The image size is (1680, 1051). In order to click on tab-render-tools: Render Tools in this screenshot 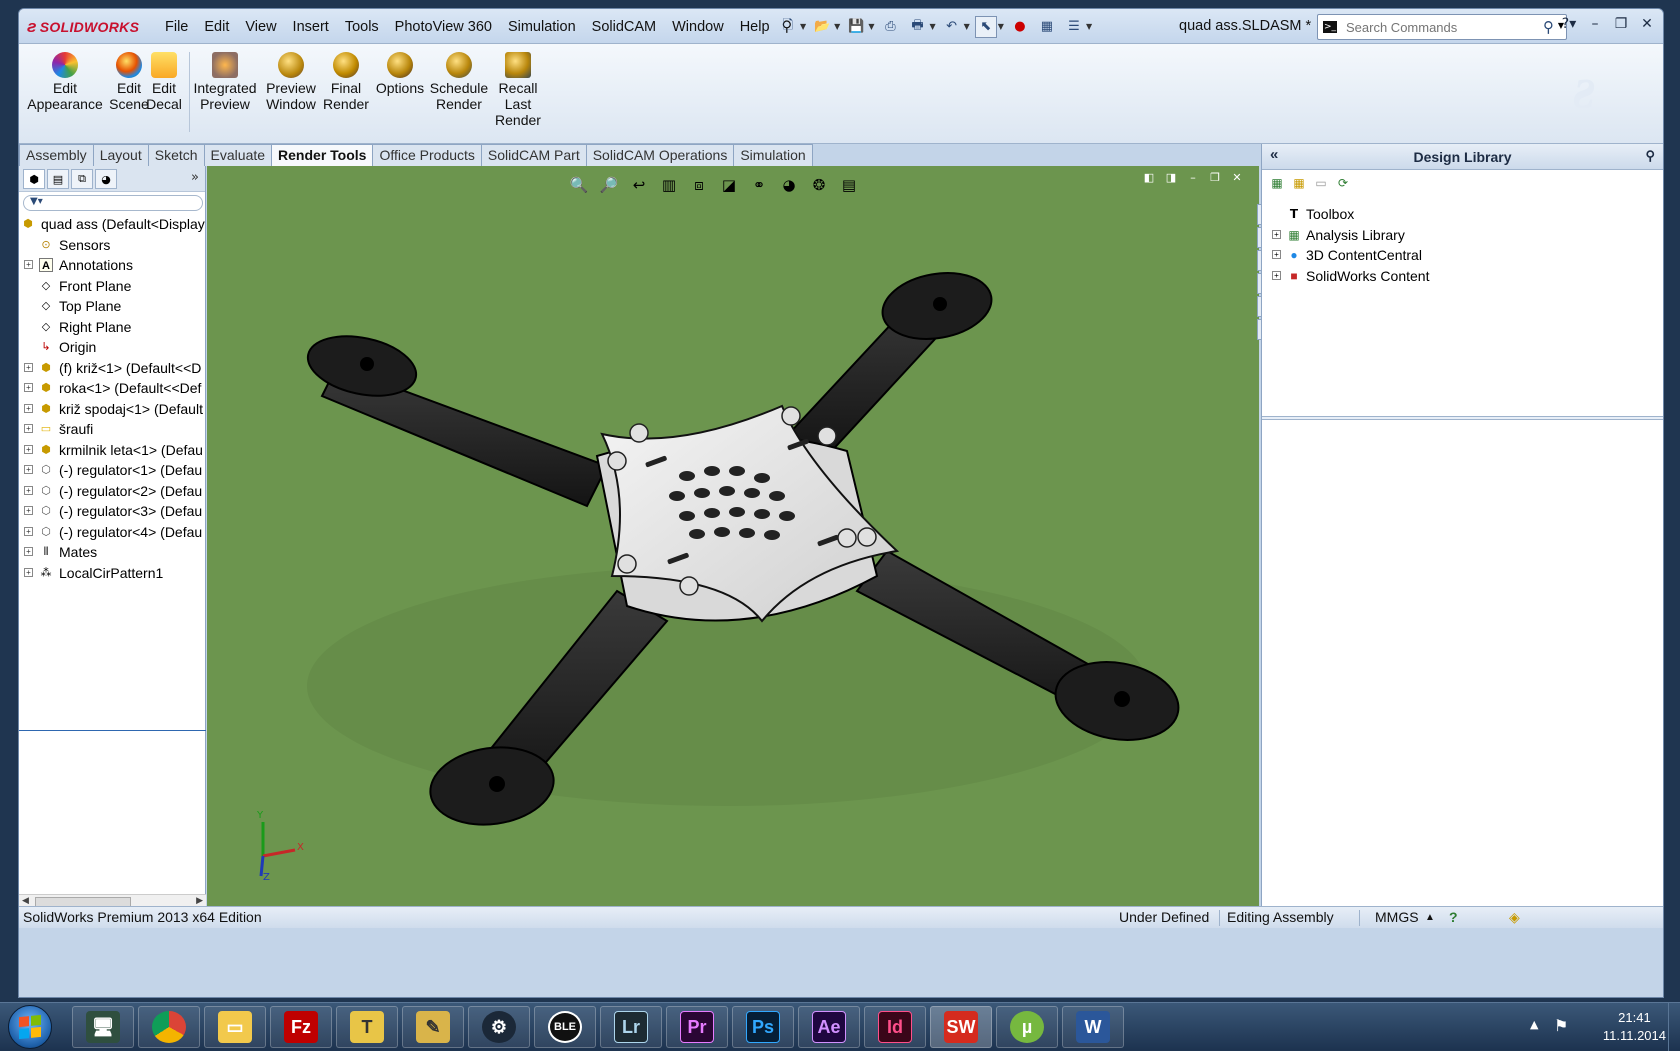, I will do `click(322, 155)`.